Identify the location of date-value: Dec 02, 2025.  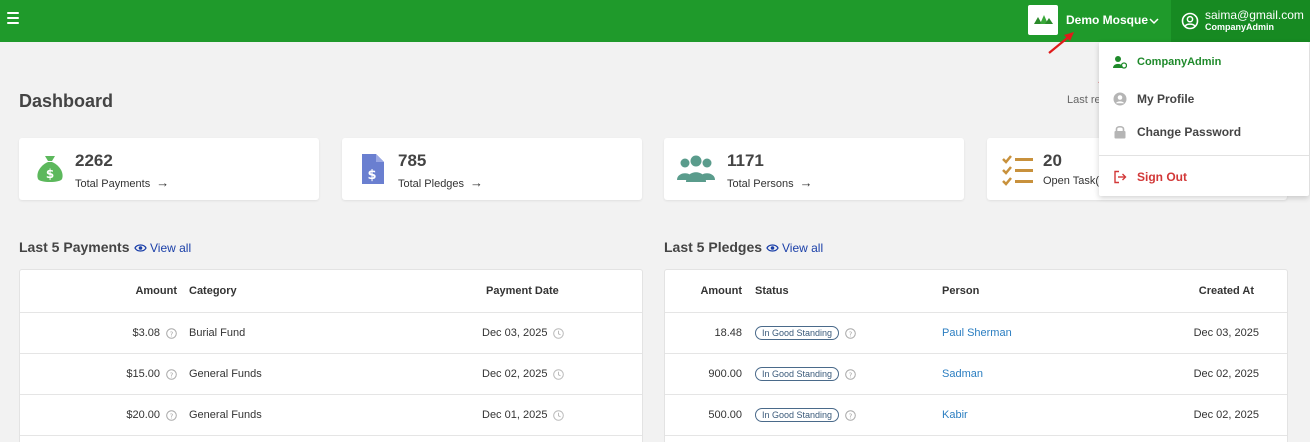
(515, 374).